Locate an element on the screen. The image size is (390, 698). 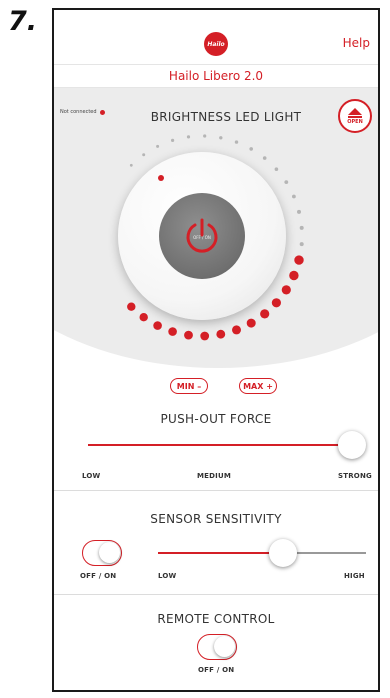
hailo-logo: Hailo is located at coordinates (216, 44).